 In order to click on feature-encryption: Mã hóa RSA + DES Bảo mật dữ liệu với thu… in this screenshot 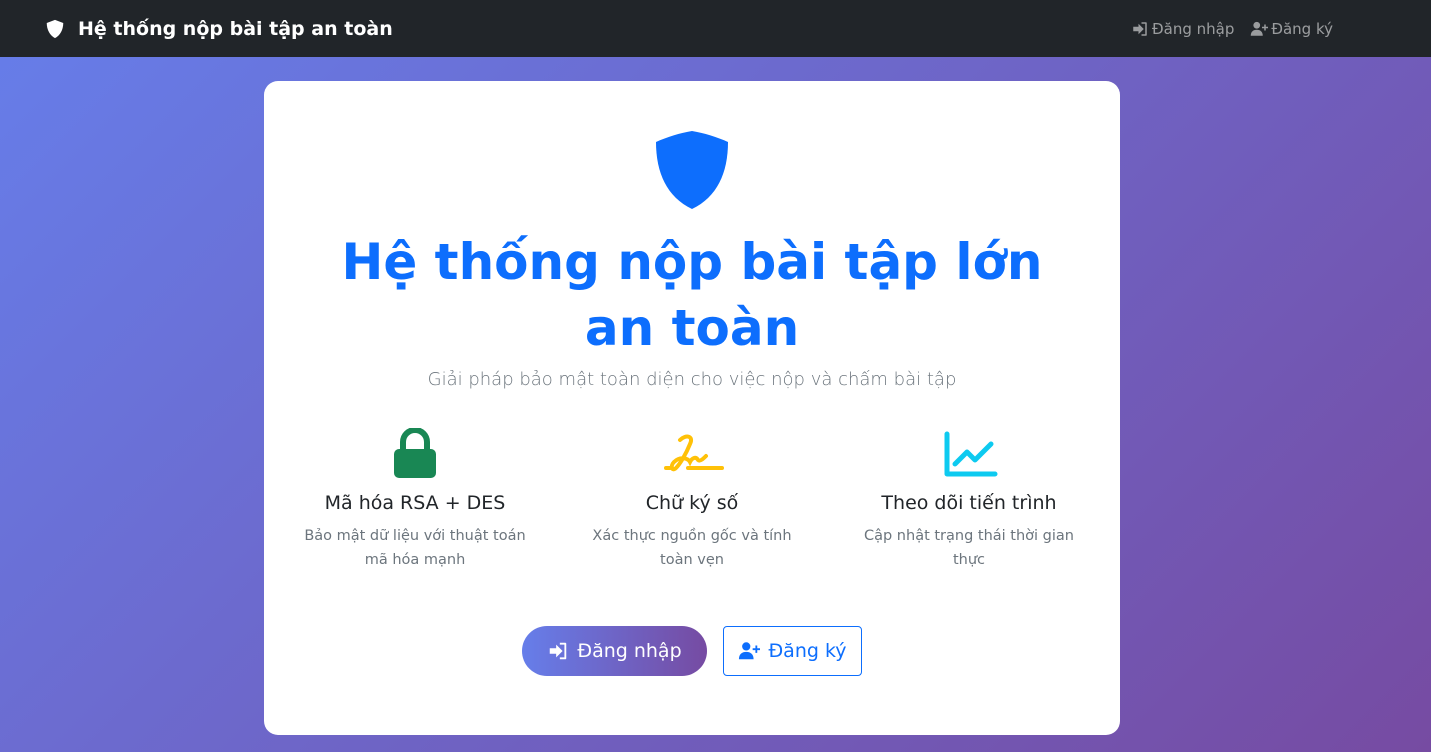, I will do `click(415, 500)`.